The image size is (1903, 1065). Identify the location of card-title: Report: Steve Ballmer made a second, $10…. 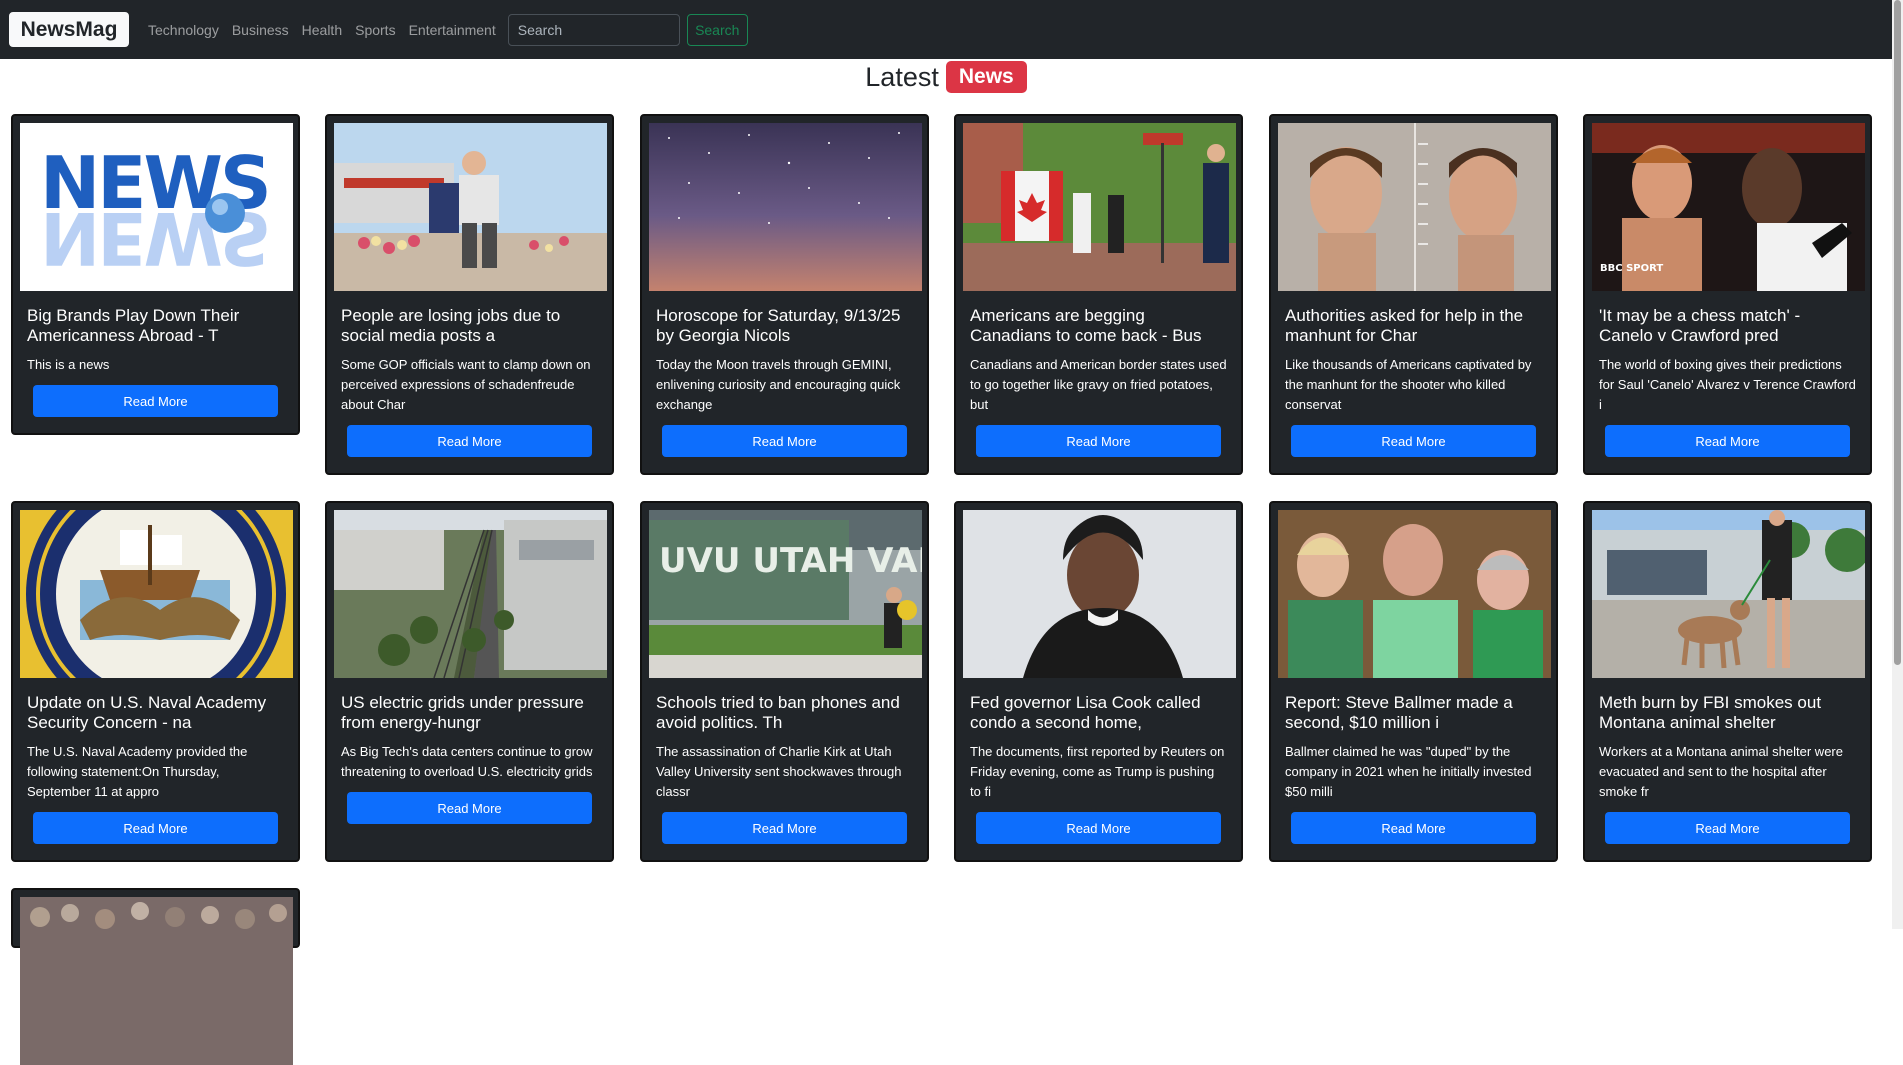
(1399, 712).